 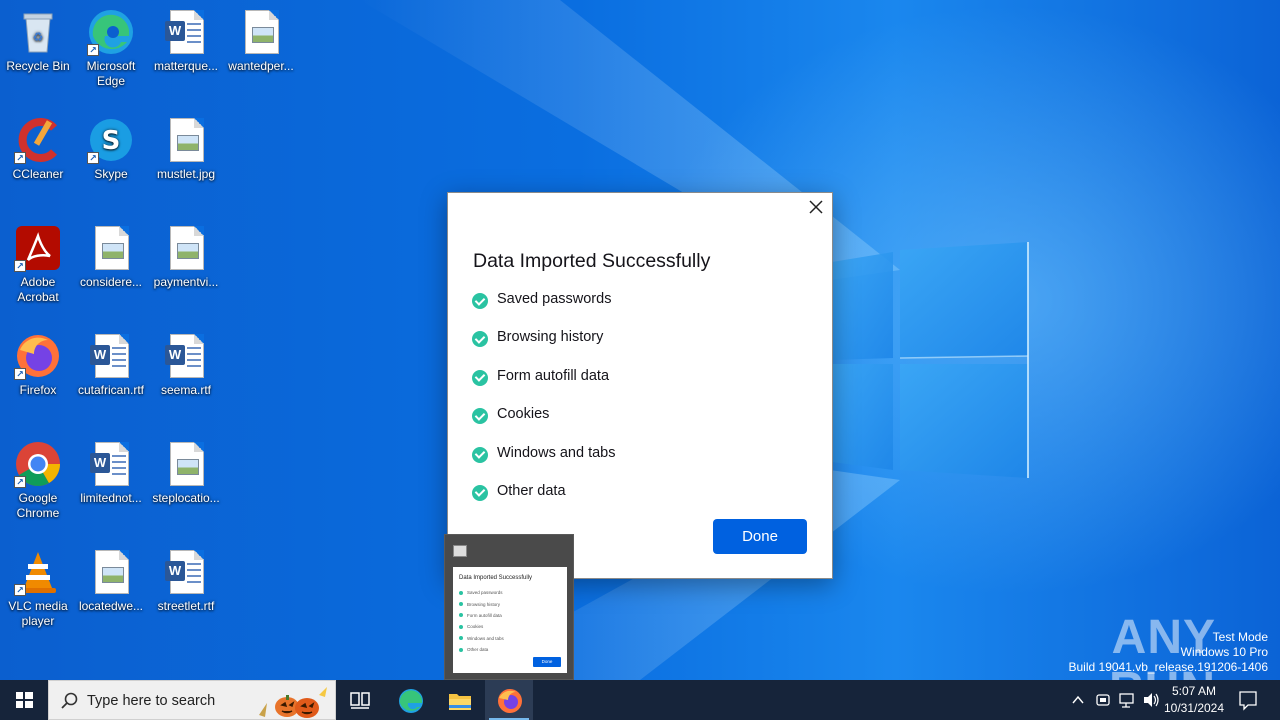 I want to click on notification-icon, so click(x=1248, y=701).